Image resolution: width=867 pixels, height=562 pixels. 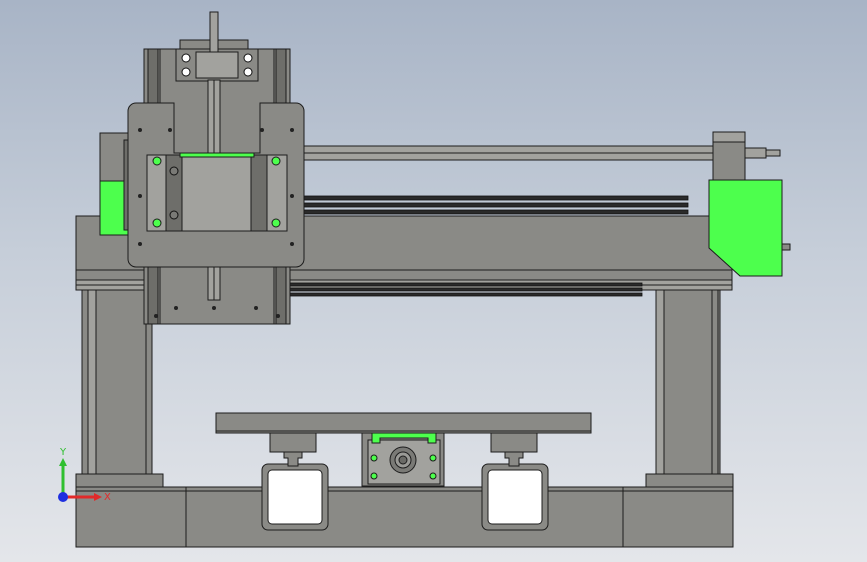 I want to click on column-right, so click(x=689, y=383).